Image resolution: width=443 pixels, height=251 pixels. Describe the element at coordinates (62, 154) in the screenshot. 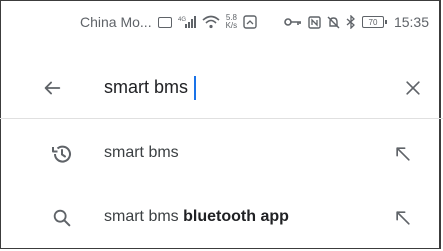

I see `history-icon` at that location.